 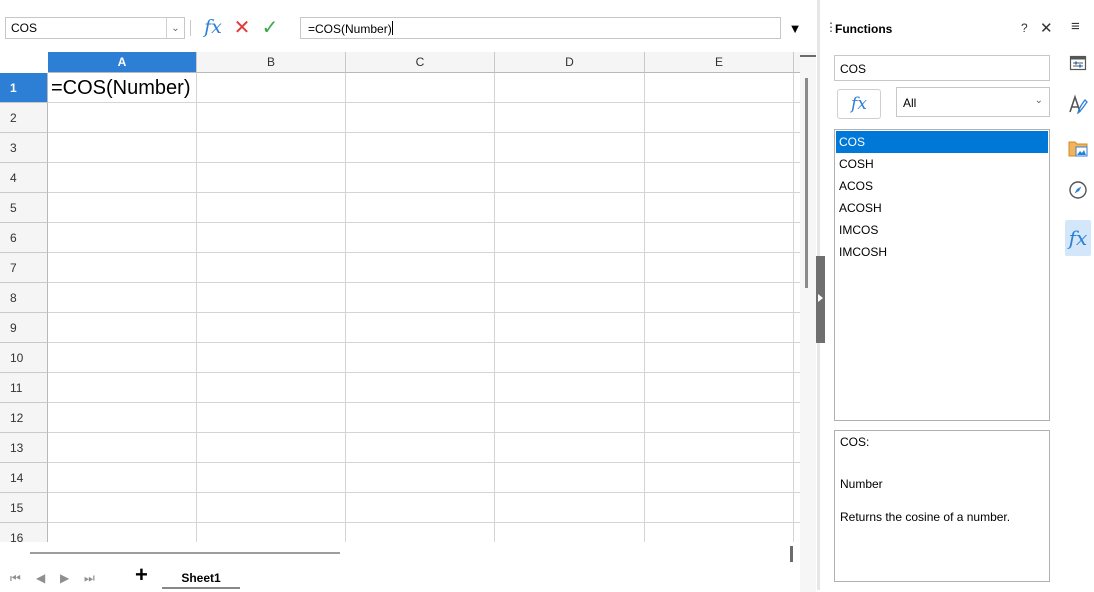 I want to click on next-sheet-button: ▶, so click(x=64, y=578).